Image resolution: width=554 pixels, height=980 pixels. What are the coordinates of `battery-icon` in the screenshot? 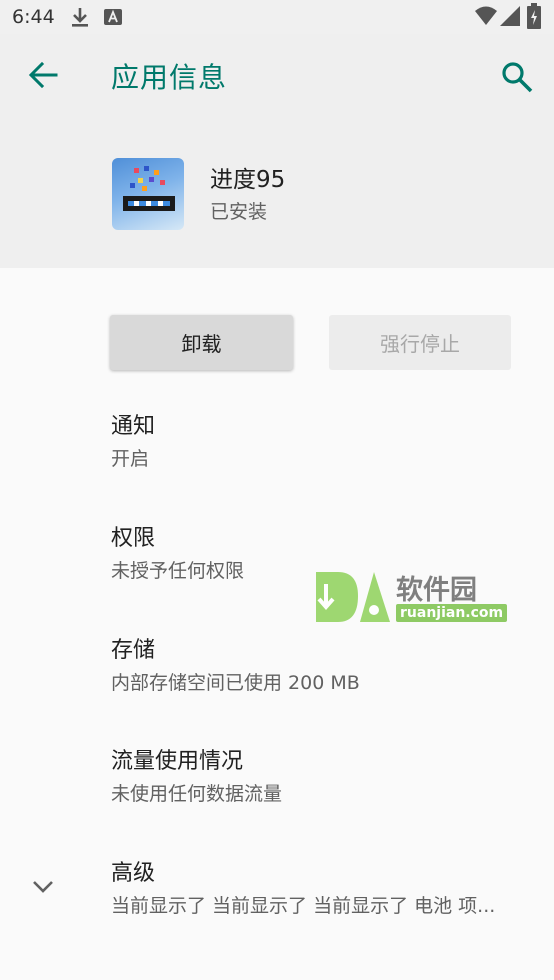 It's located at (534, 16).